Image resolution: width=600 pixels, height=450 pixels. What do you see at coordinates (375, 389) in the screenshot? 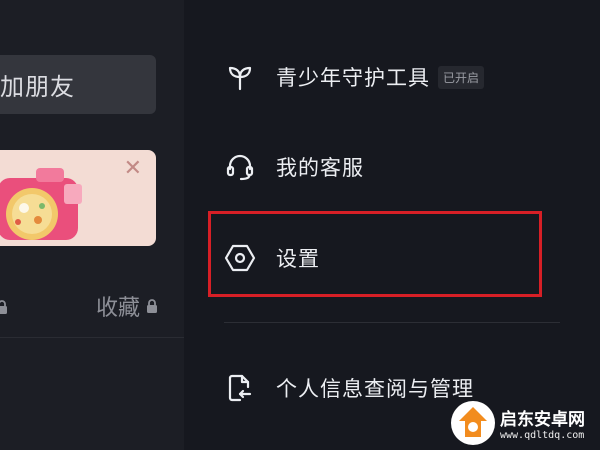
I see `menu-label: 个人信息查阅与管理` at bounding box center [375, 389].